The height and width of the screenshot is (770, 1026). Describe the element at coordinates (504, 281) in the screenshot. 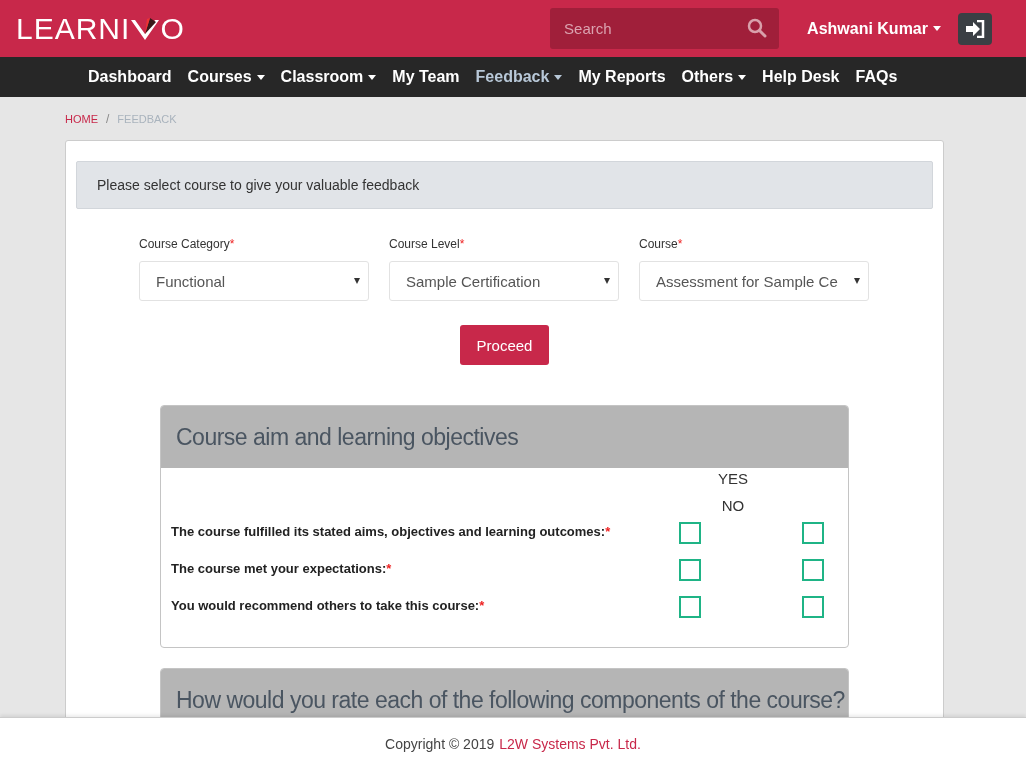

I see `select-field: Sample Certification` at that location.